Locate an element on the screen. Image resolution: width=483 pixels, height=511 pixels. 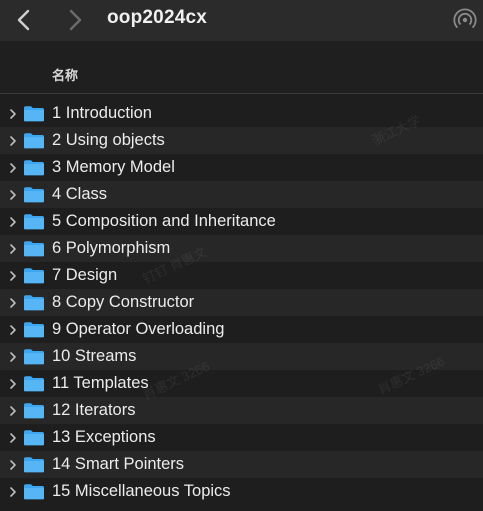
list-item-label: 13 Exceptions is located at coordinates (104, 437).